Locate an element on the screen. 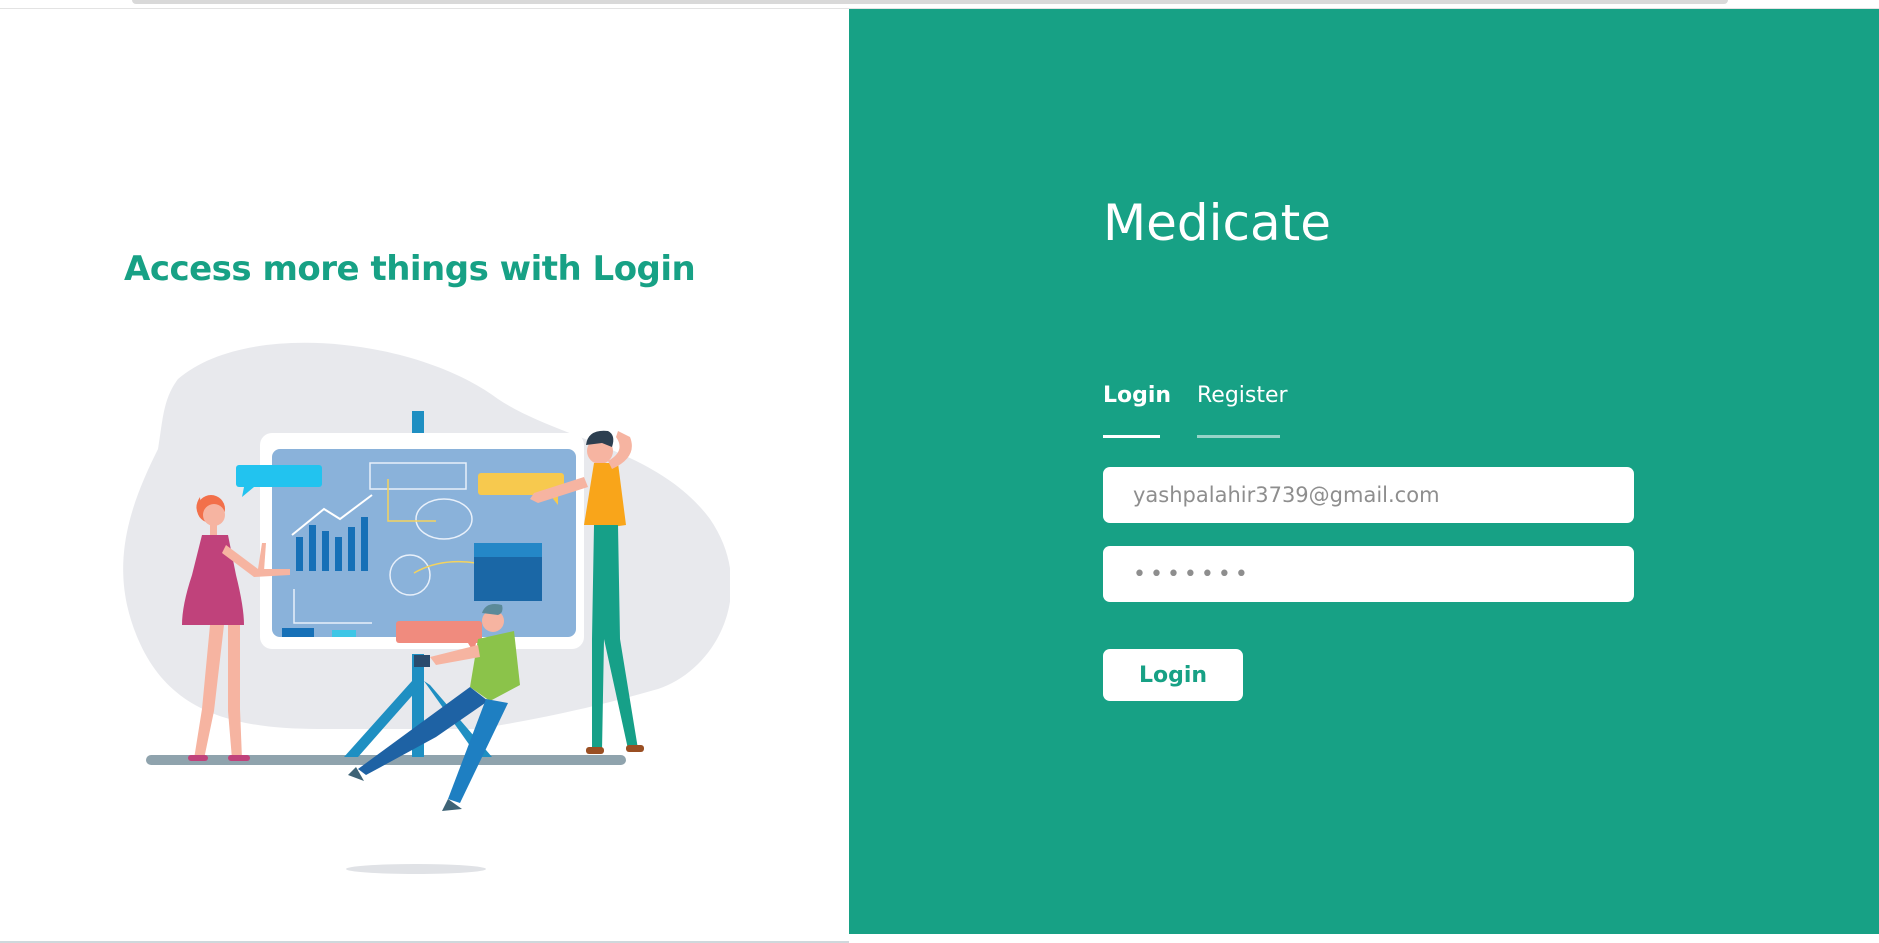  tab-register: Register is located at coordinates (1242, 410).